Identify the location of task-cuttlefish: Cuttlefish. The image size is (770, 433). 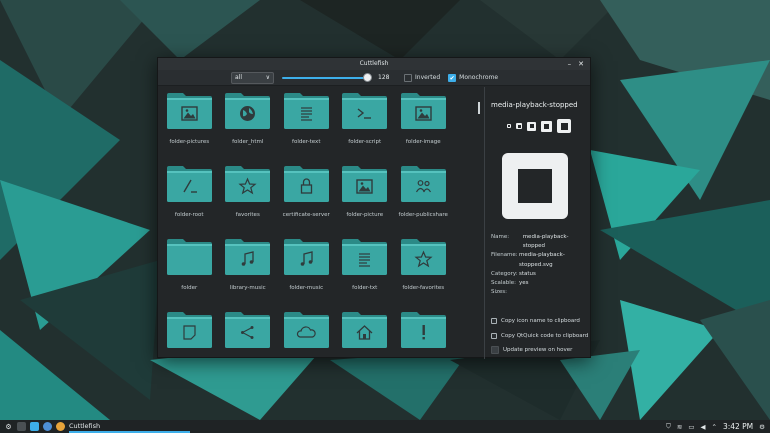
(130, 426).